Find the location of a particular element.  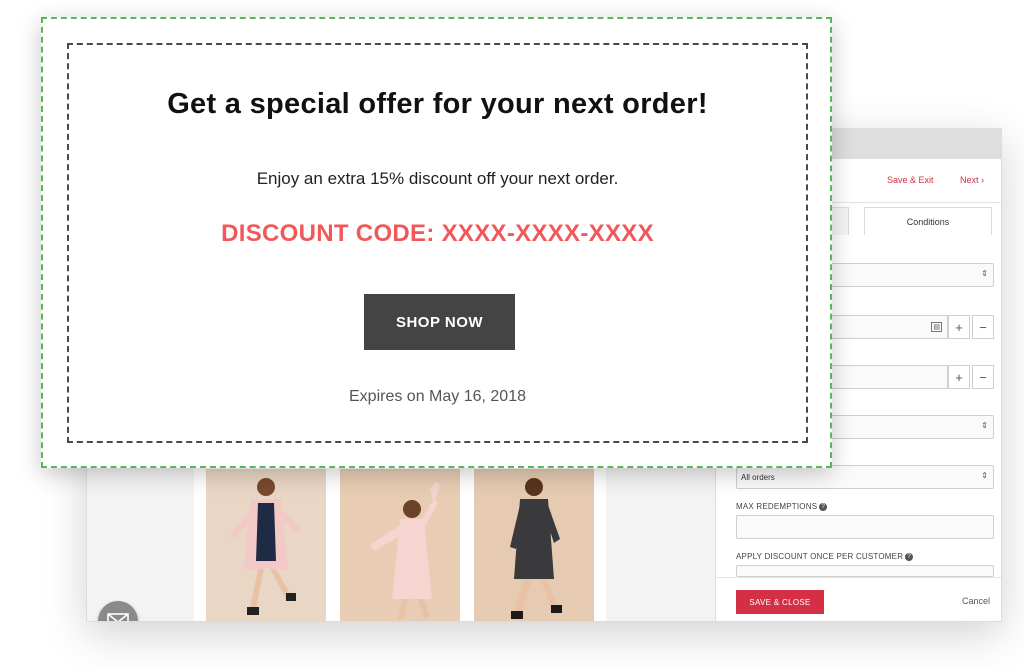

save-exit-link: Save & Exit is located at coordinates (910, 180).